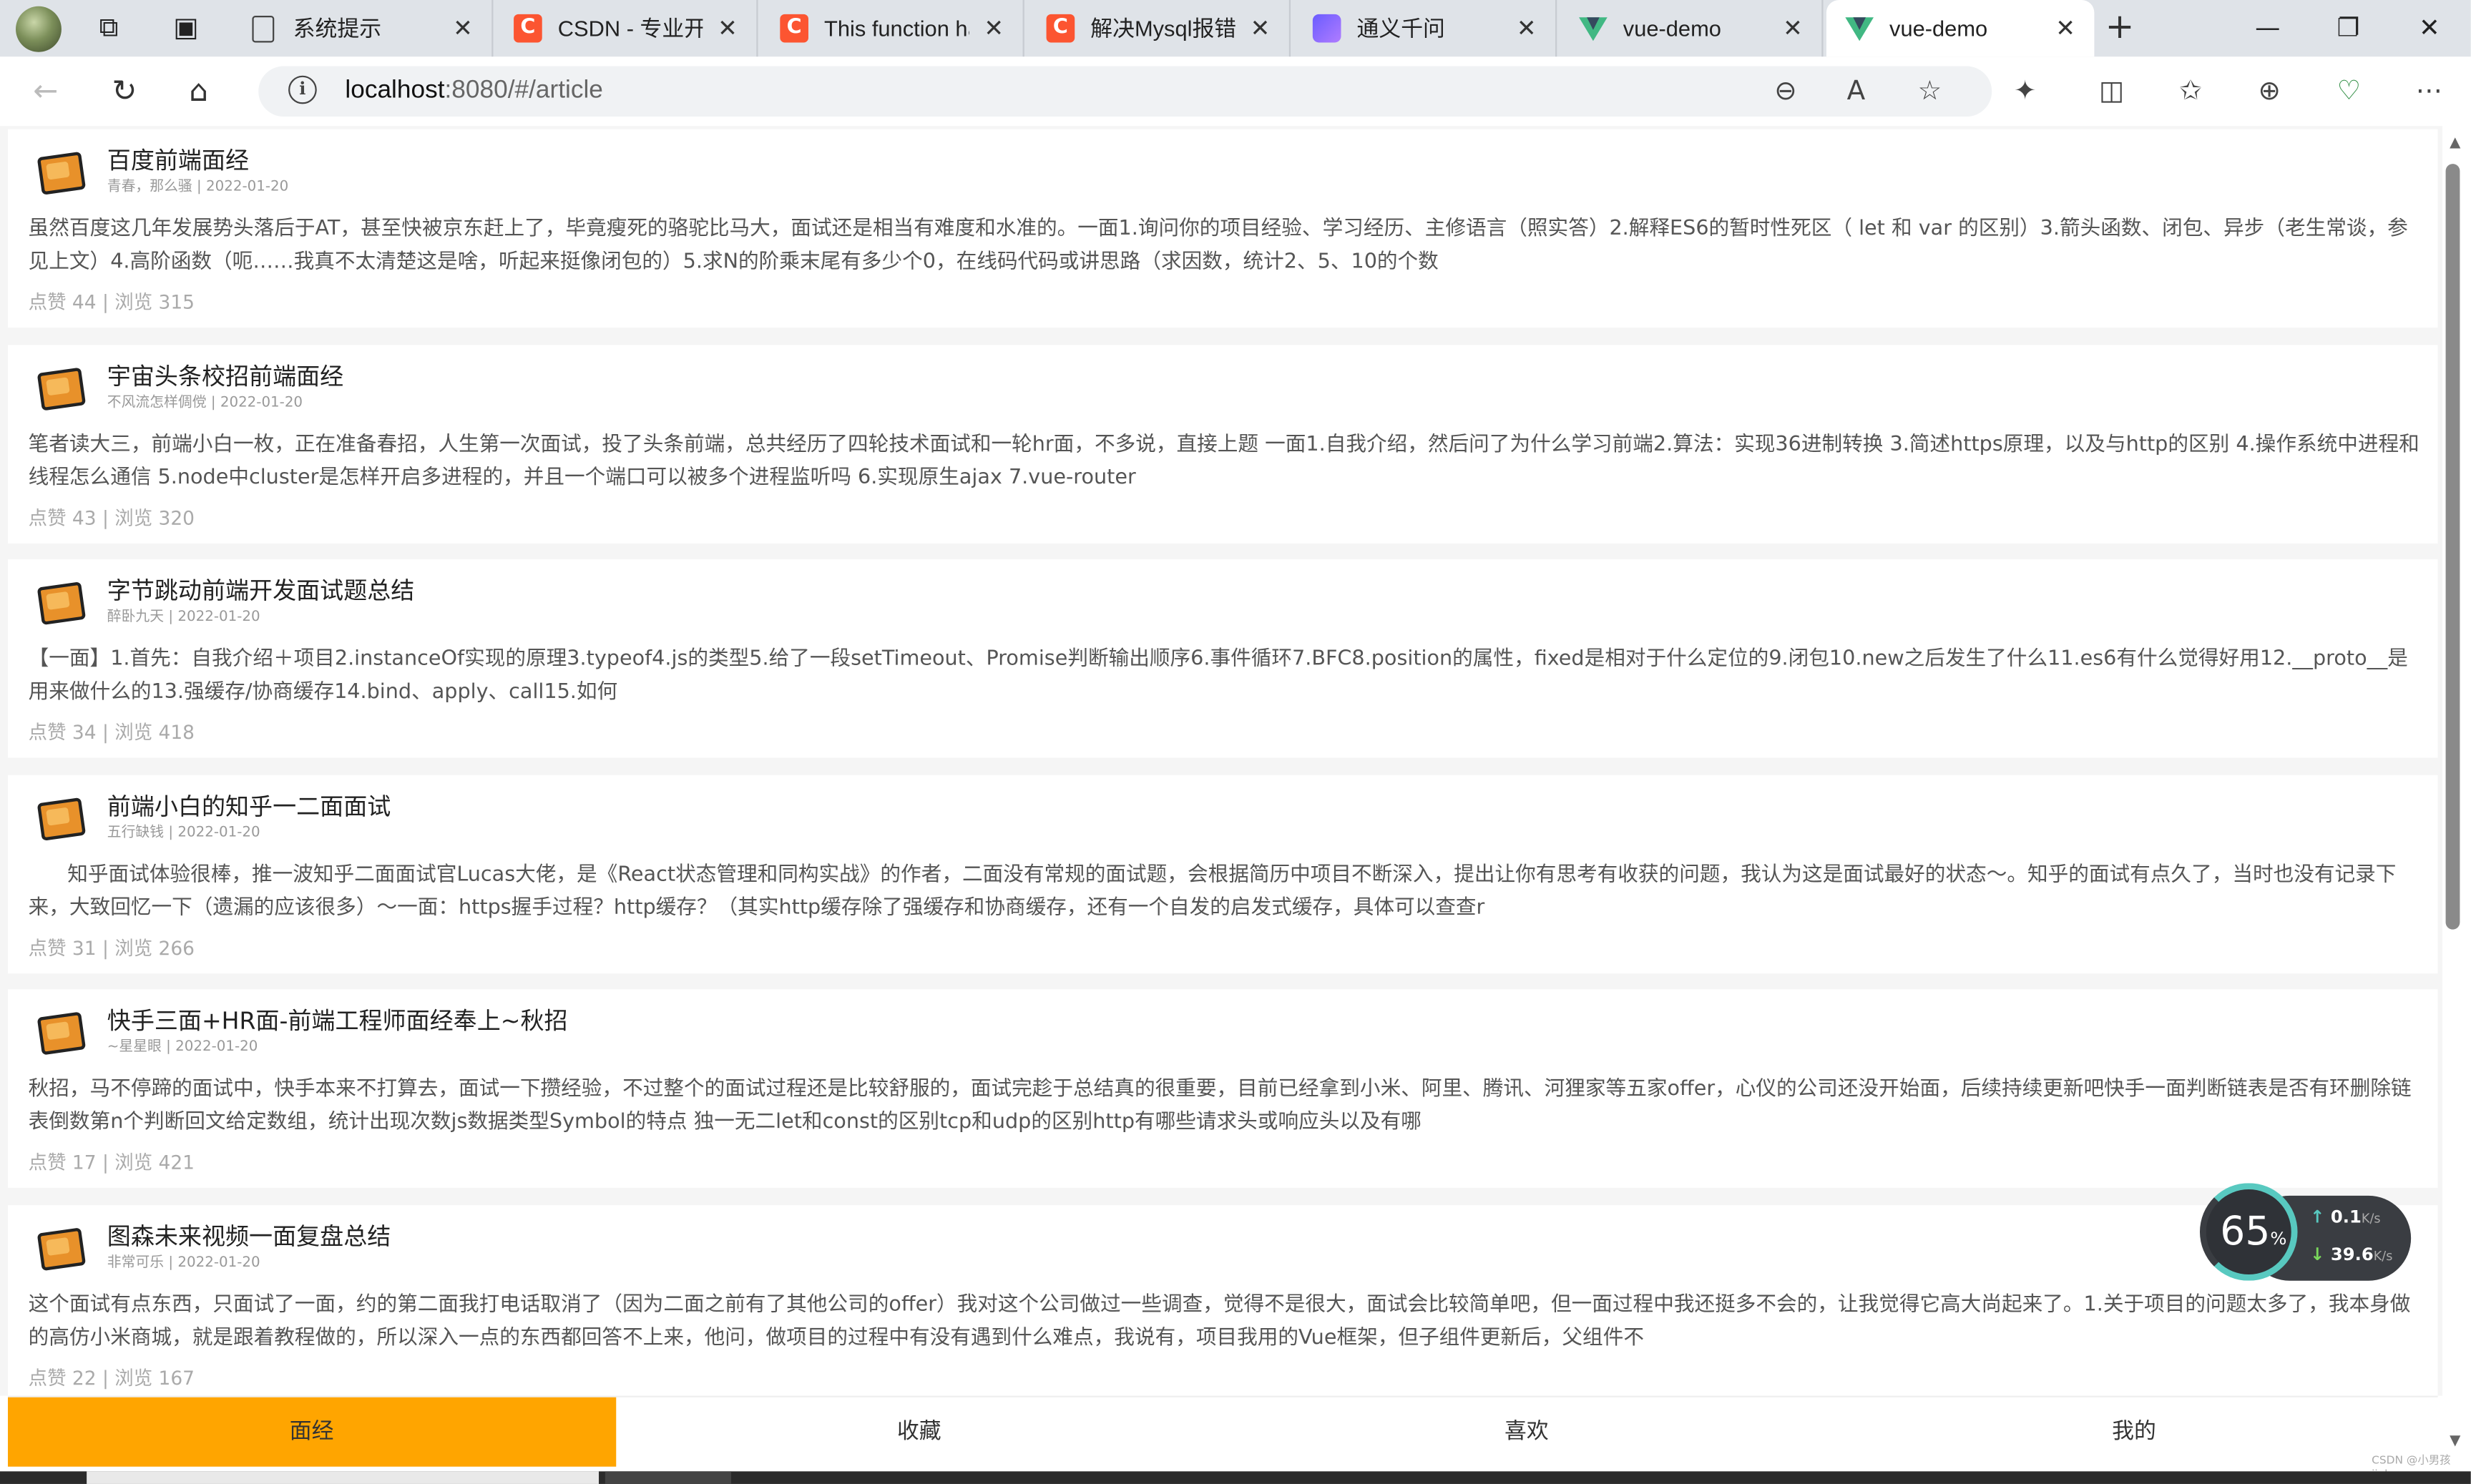 The width and height of the screenshot is (2471, 1484). I want to click on back-icon: ←, so click(45, 91).